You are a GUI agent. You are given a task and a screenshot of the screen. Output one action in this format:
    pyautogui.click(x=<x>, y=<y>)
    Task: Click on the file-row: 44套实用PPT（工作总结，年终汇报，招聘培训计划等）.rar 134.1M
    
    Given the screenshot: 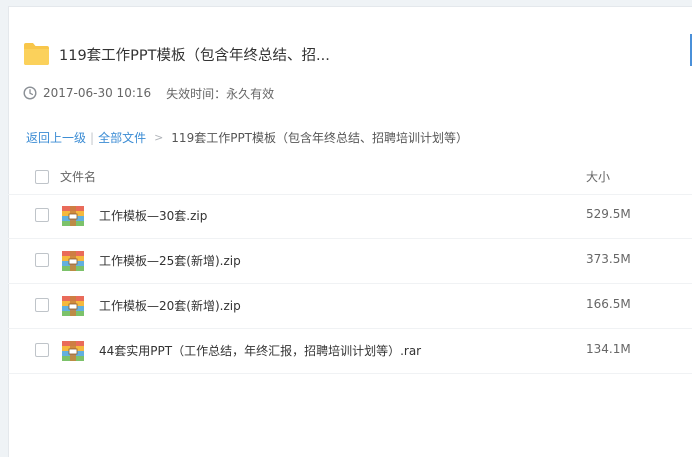 What is the action you would take?
    pyautogui.click(x=350, y=351)
    